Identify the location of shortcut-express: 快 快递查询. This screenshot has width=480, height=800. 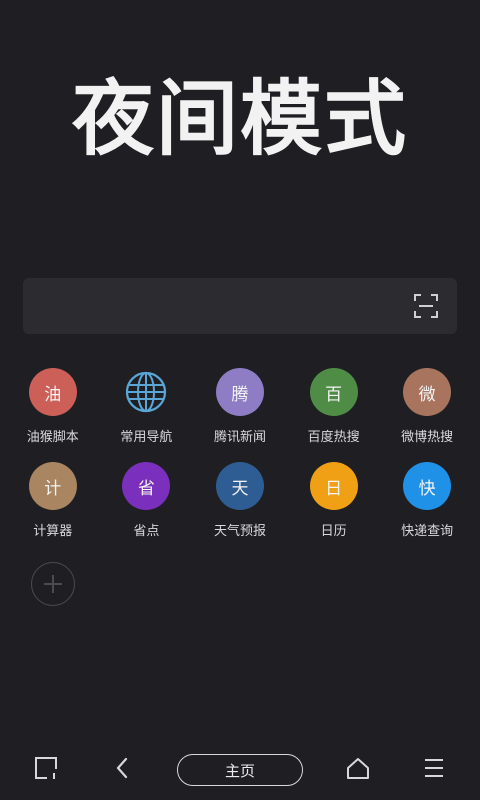
(427, 509).